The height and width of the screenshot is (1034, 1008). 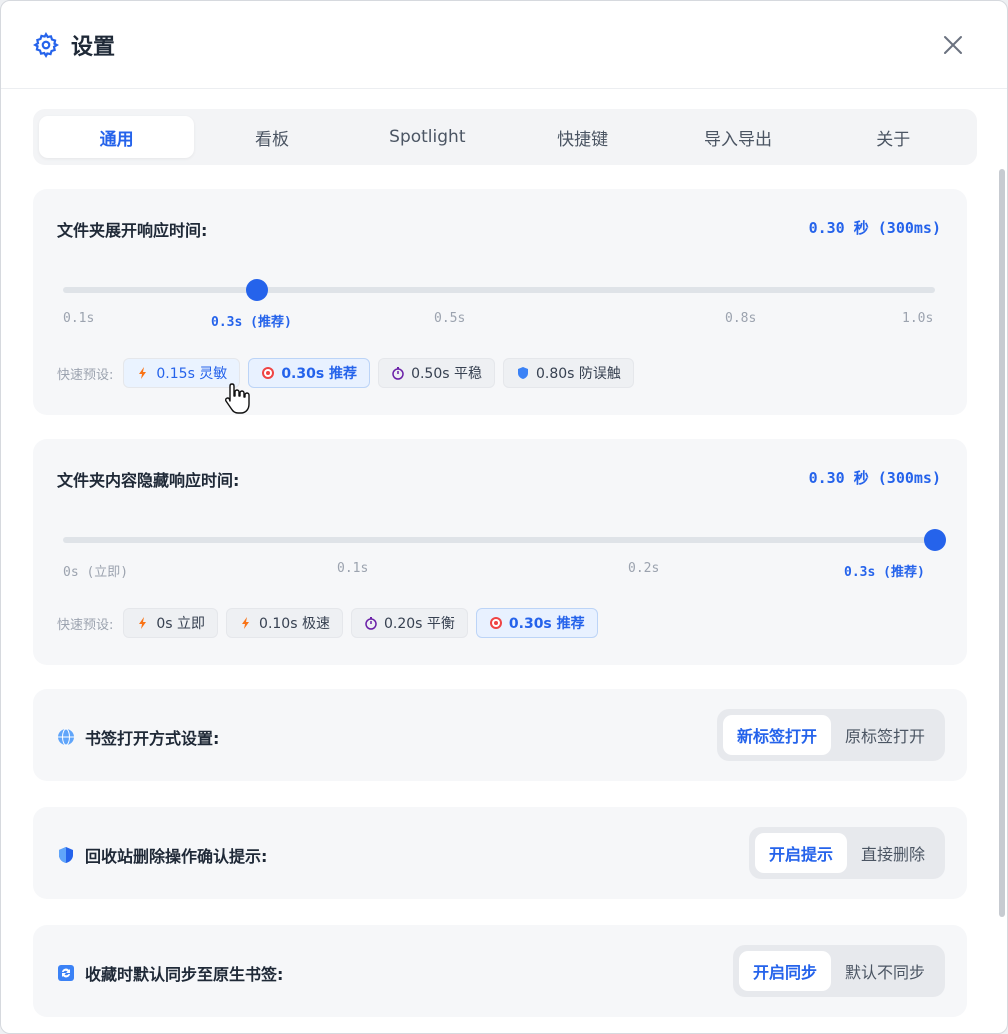 I want to click on preset-chip: 0.50s 平稳, so click(x=436, y=373).